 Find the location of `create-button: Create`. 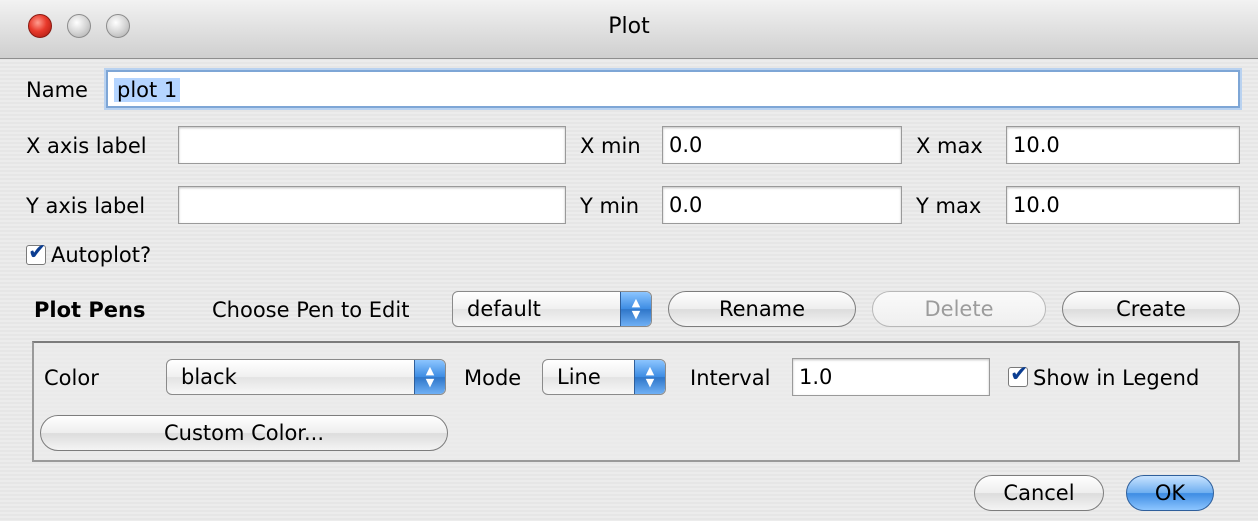

create-button: Create is located at coordinates (1151, 309).